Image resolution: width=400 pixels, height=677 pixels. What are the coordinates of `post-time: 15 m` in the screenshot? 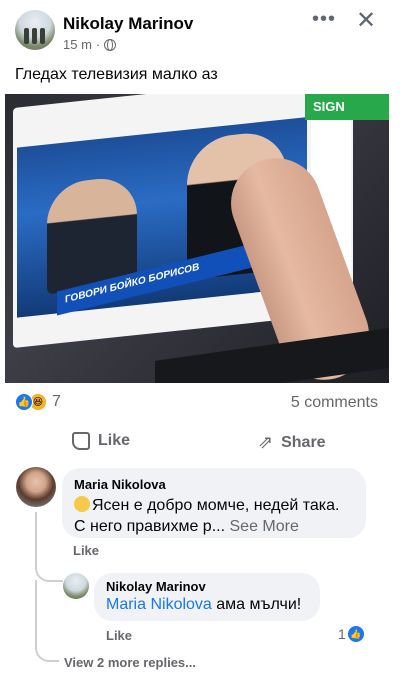 It's located at (77, 44).